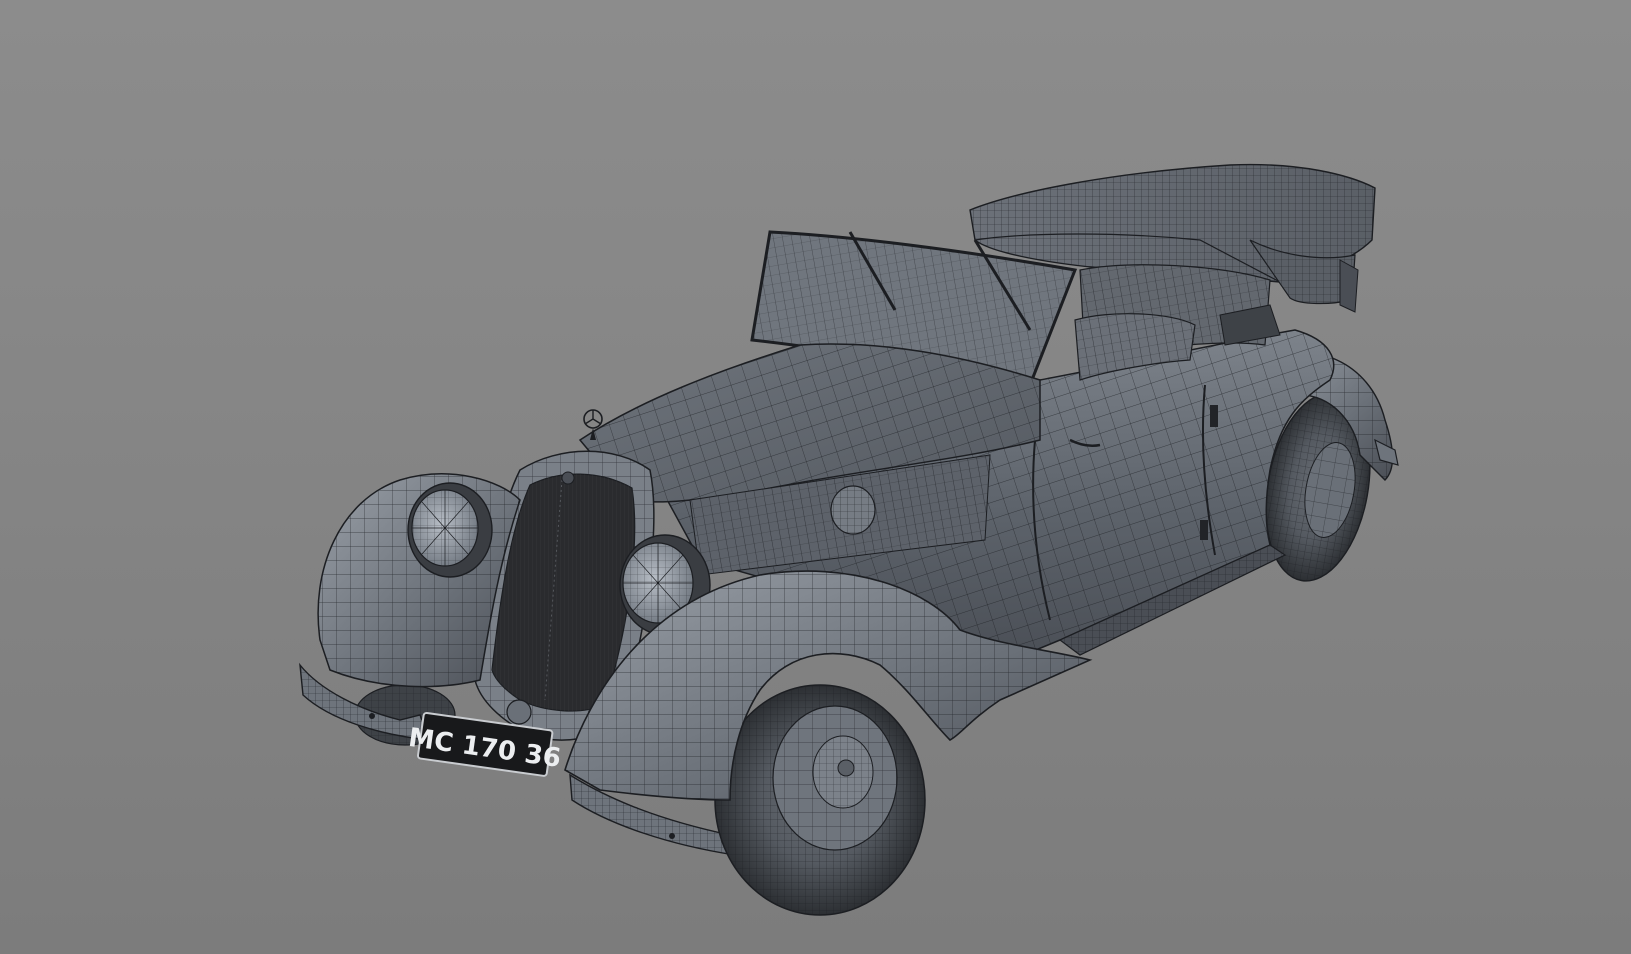 This screenshot has width=1631, height=954. I want to click on front-right-wheel, so click(820, 800).